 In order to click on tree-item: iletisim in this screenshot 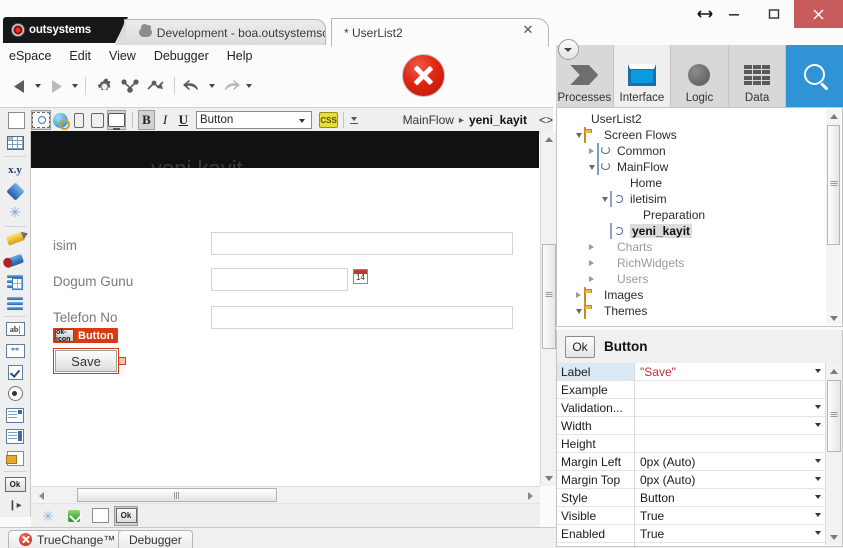, I will do `click(693, 199)`.